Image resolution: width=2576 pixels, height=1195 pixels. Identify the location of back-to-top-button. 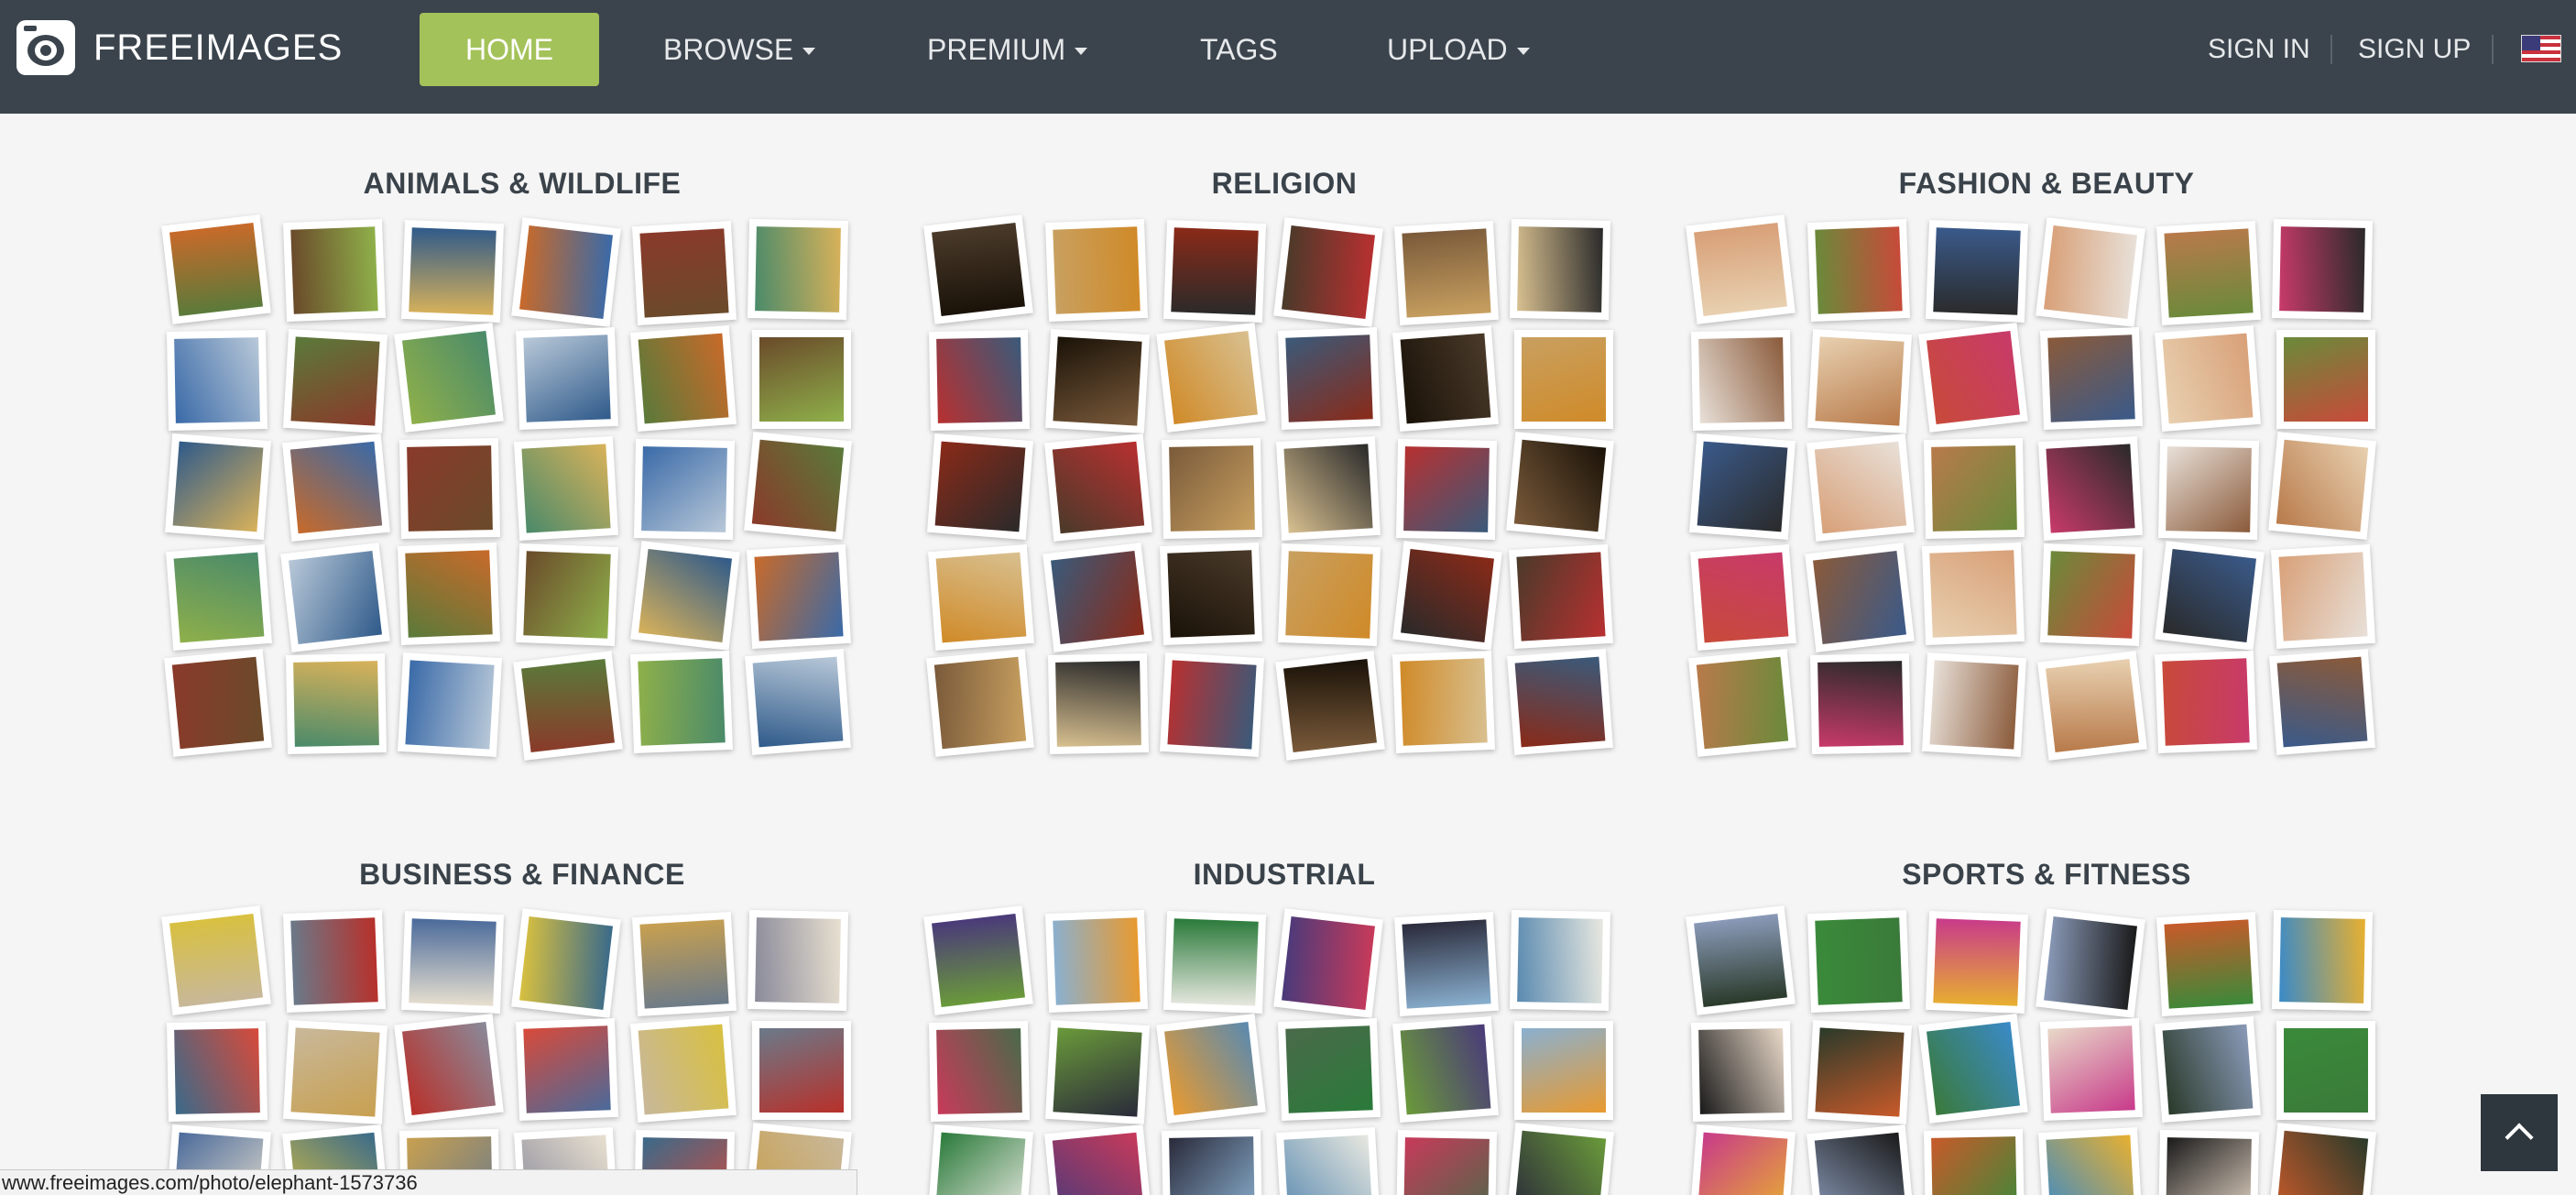
(2519, 1132).